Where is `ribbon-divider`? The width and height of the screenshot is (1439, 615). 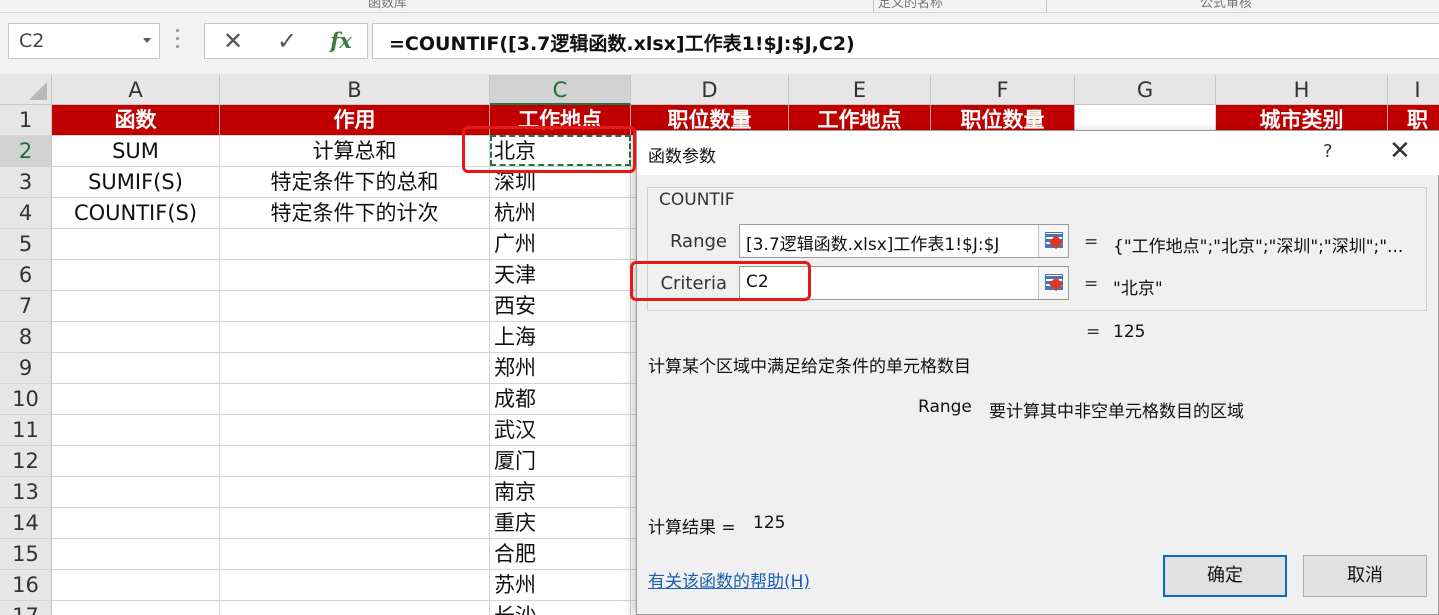 ribbon-divider is located at coordinates (1046, 6).